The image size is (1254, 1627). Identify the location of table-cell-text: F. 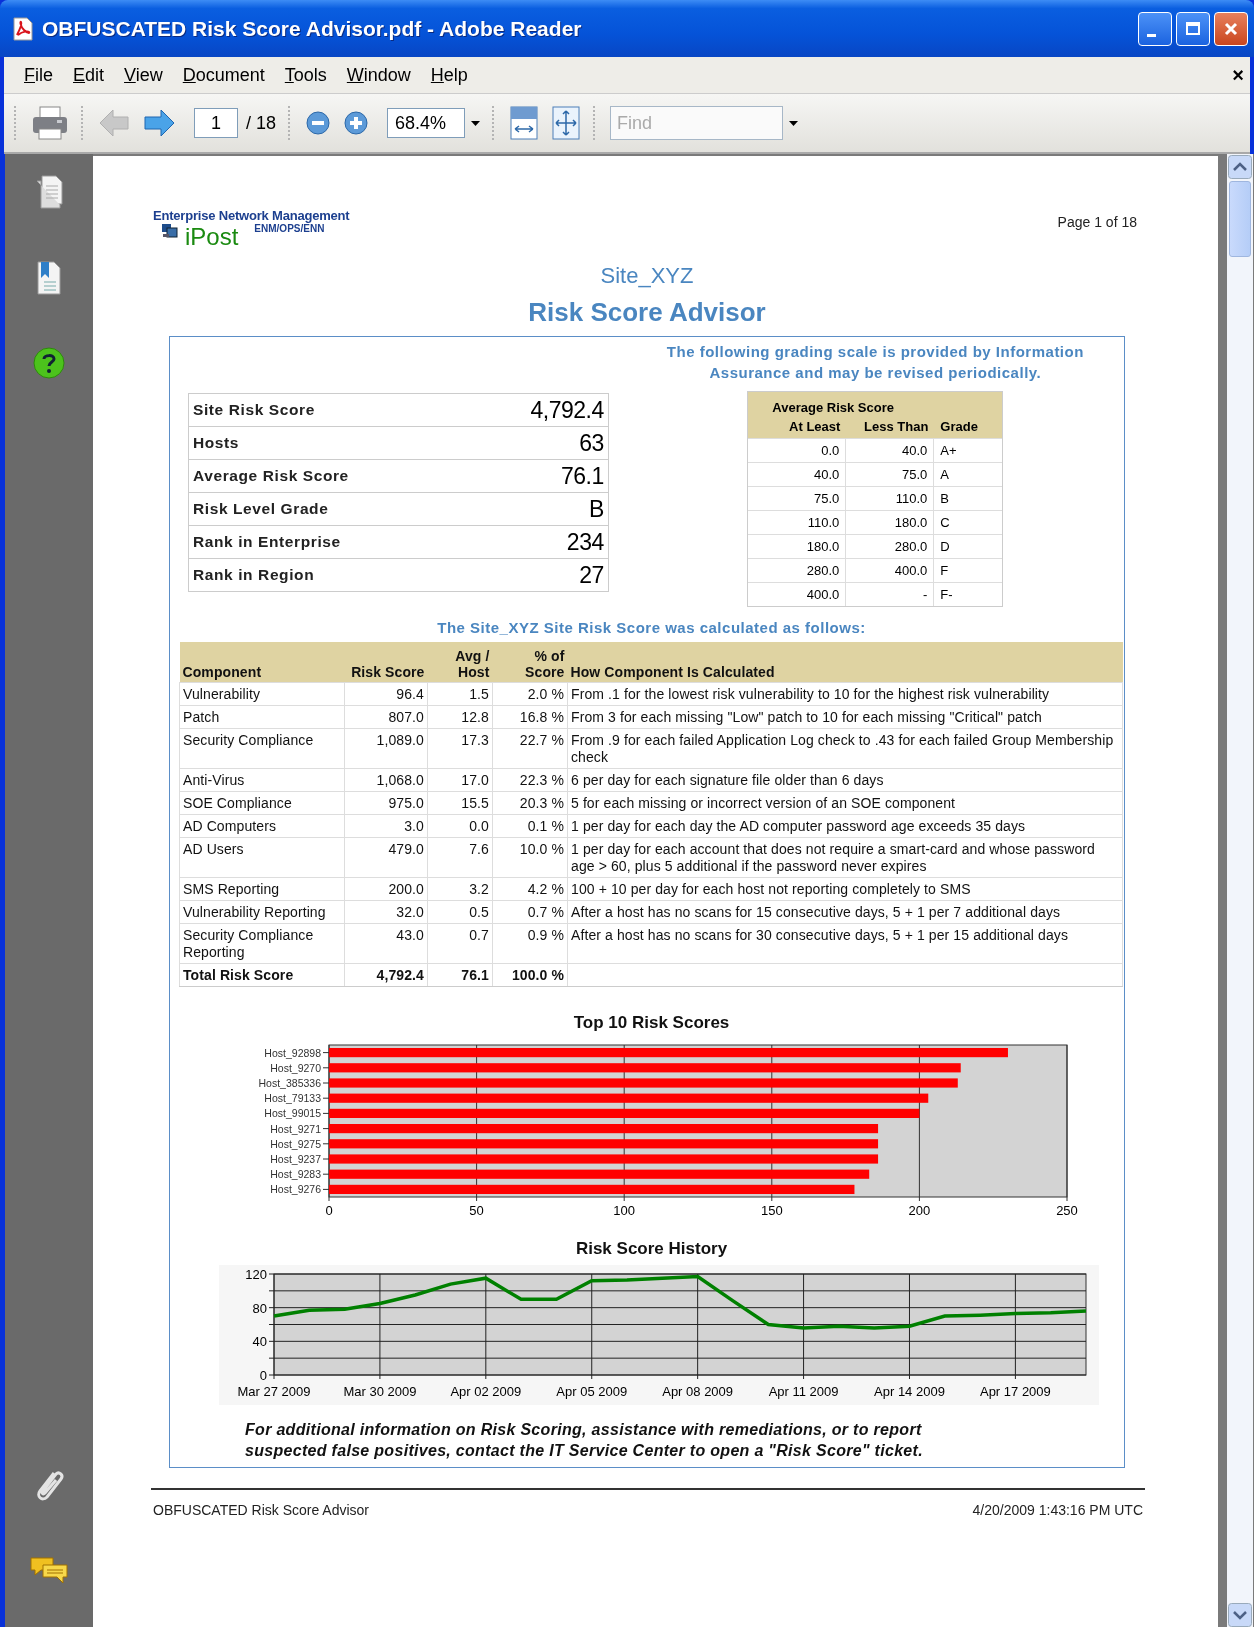
(944, 571).